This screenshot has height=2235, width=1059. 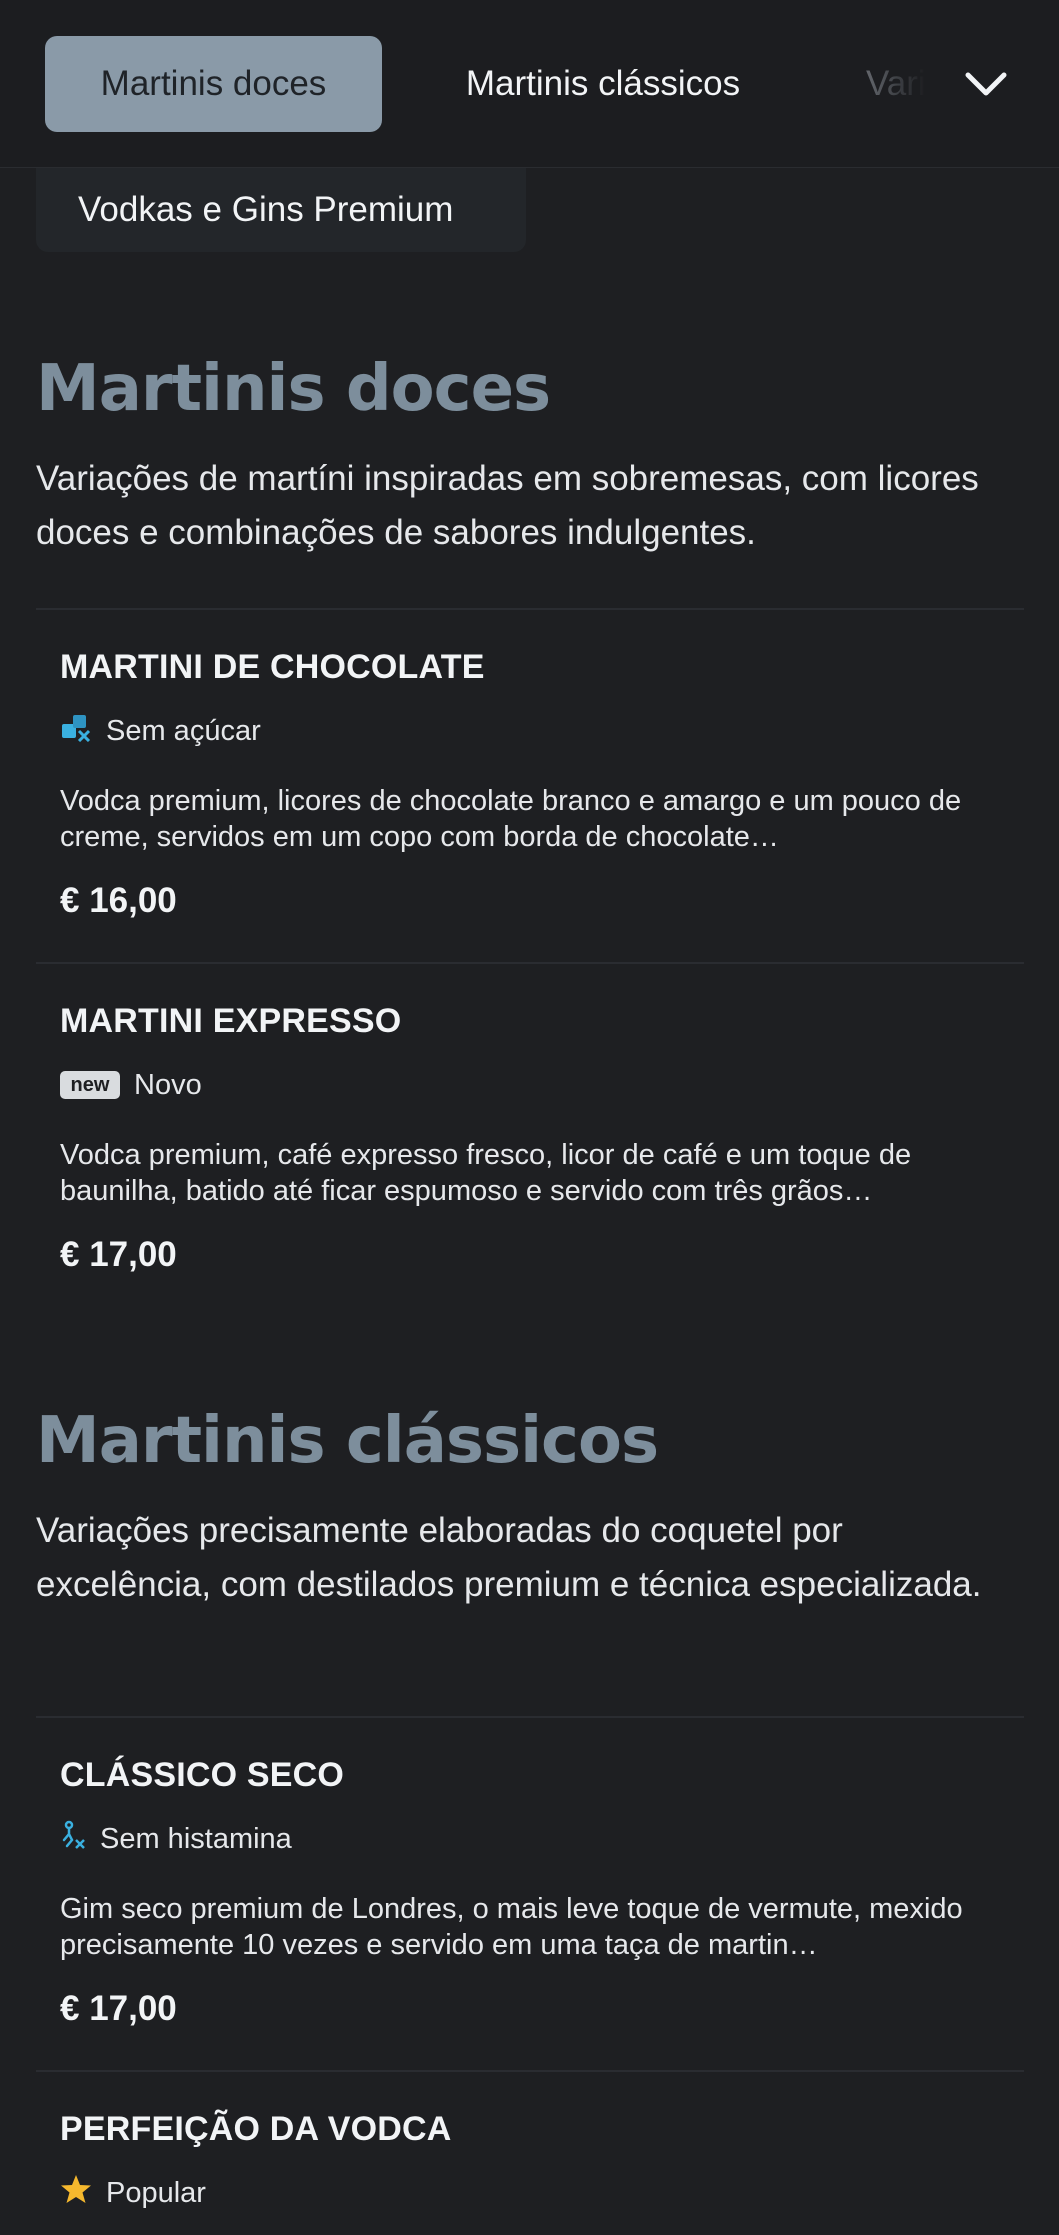 I want to click on item-tag-label: Sem histamina, so click(x=196, y=1838).